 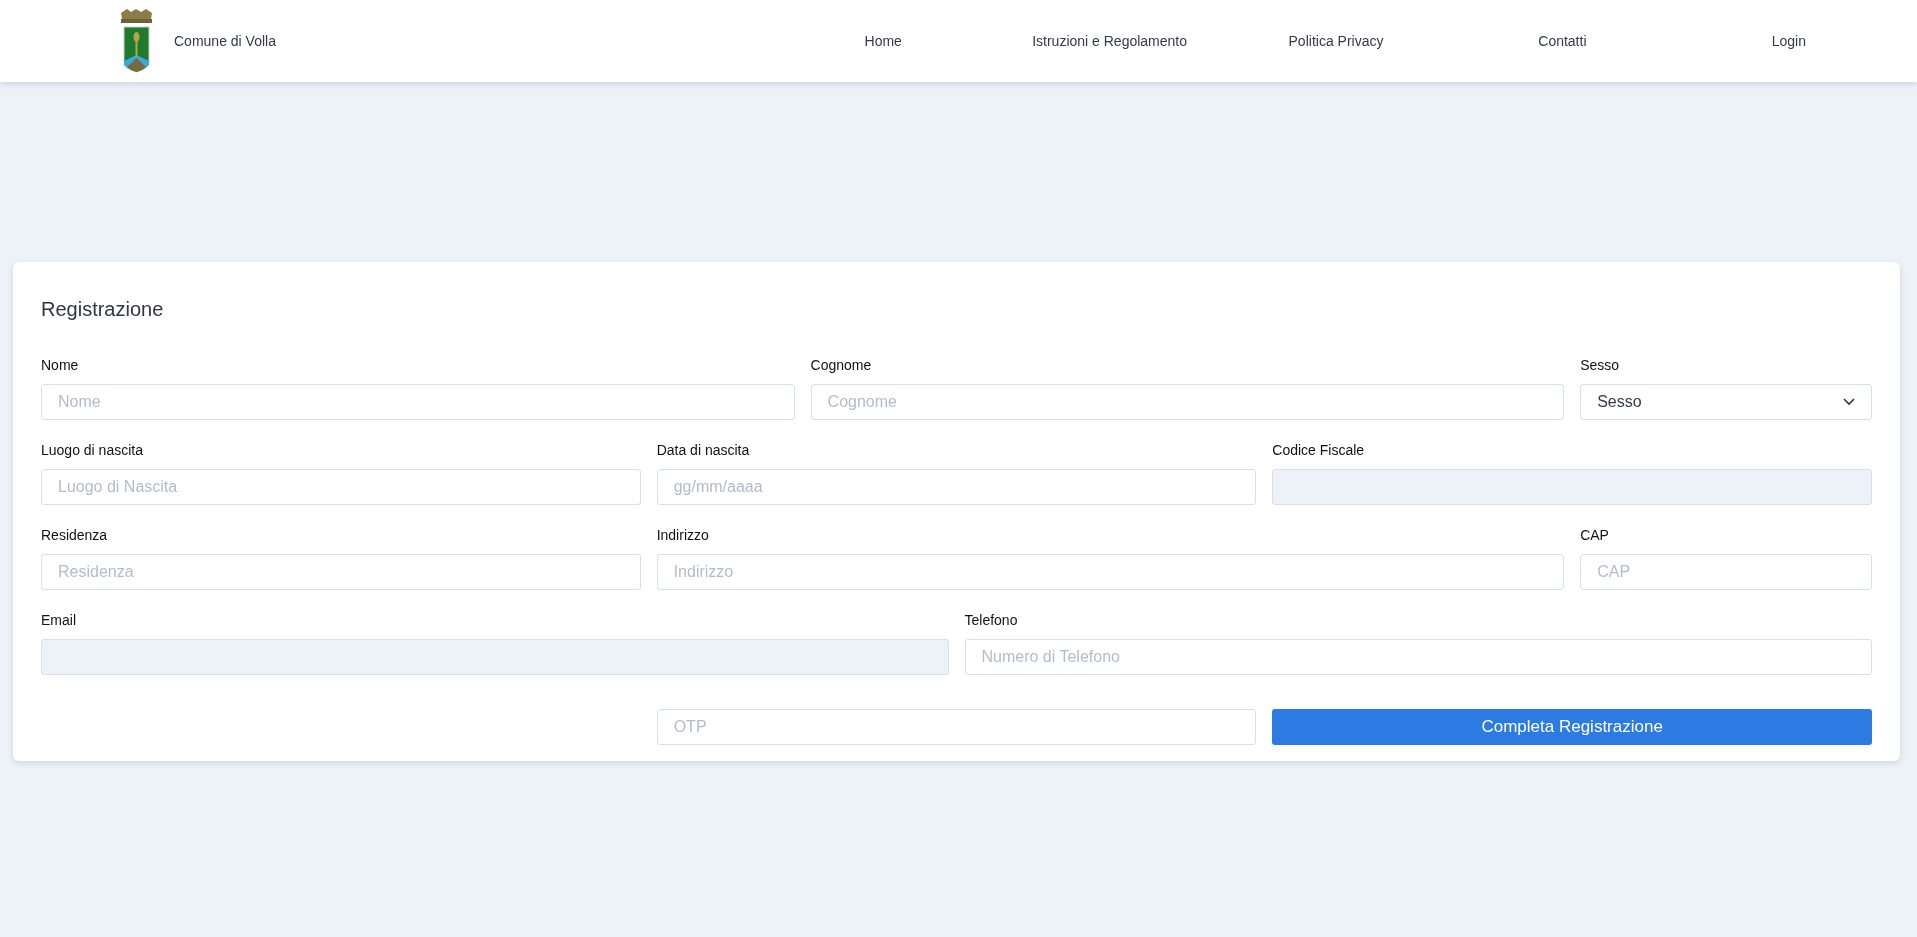 I want to click on input-field: Luogo di Nascita, so click(x=341, y=487).